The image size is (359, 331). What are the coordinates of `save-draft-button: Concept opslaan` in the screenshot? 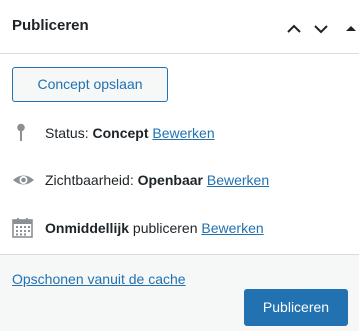 It's located at (90, 84).